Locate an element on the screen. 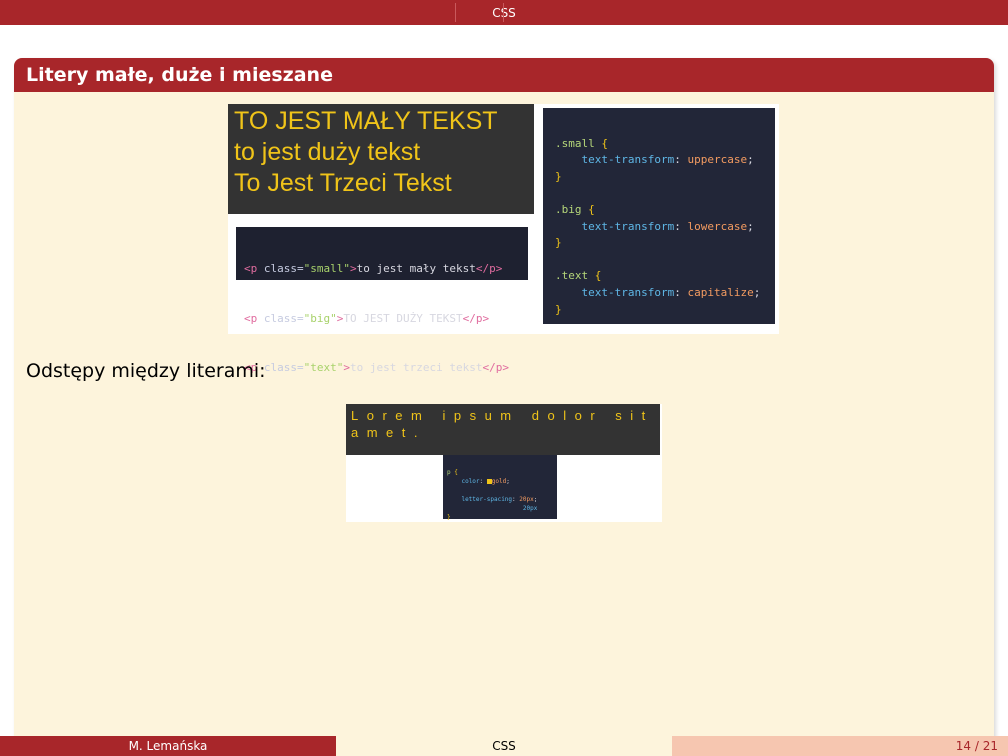 The width and height of the screenshot is (1008, 756). footer-bar: M. Lemańska CSS 14 / 21 is located at coordinates (504, 746).